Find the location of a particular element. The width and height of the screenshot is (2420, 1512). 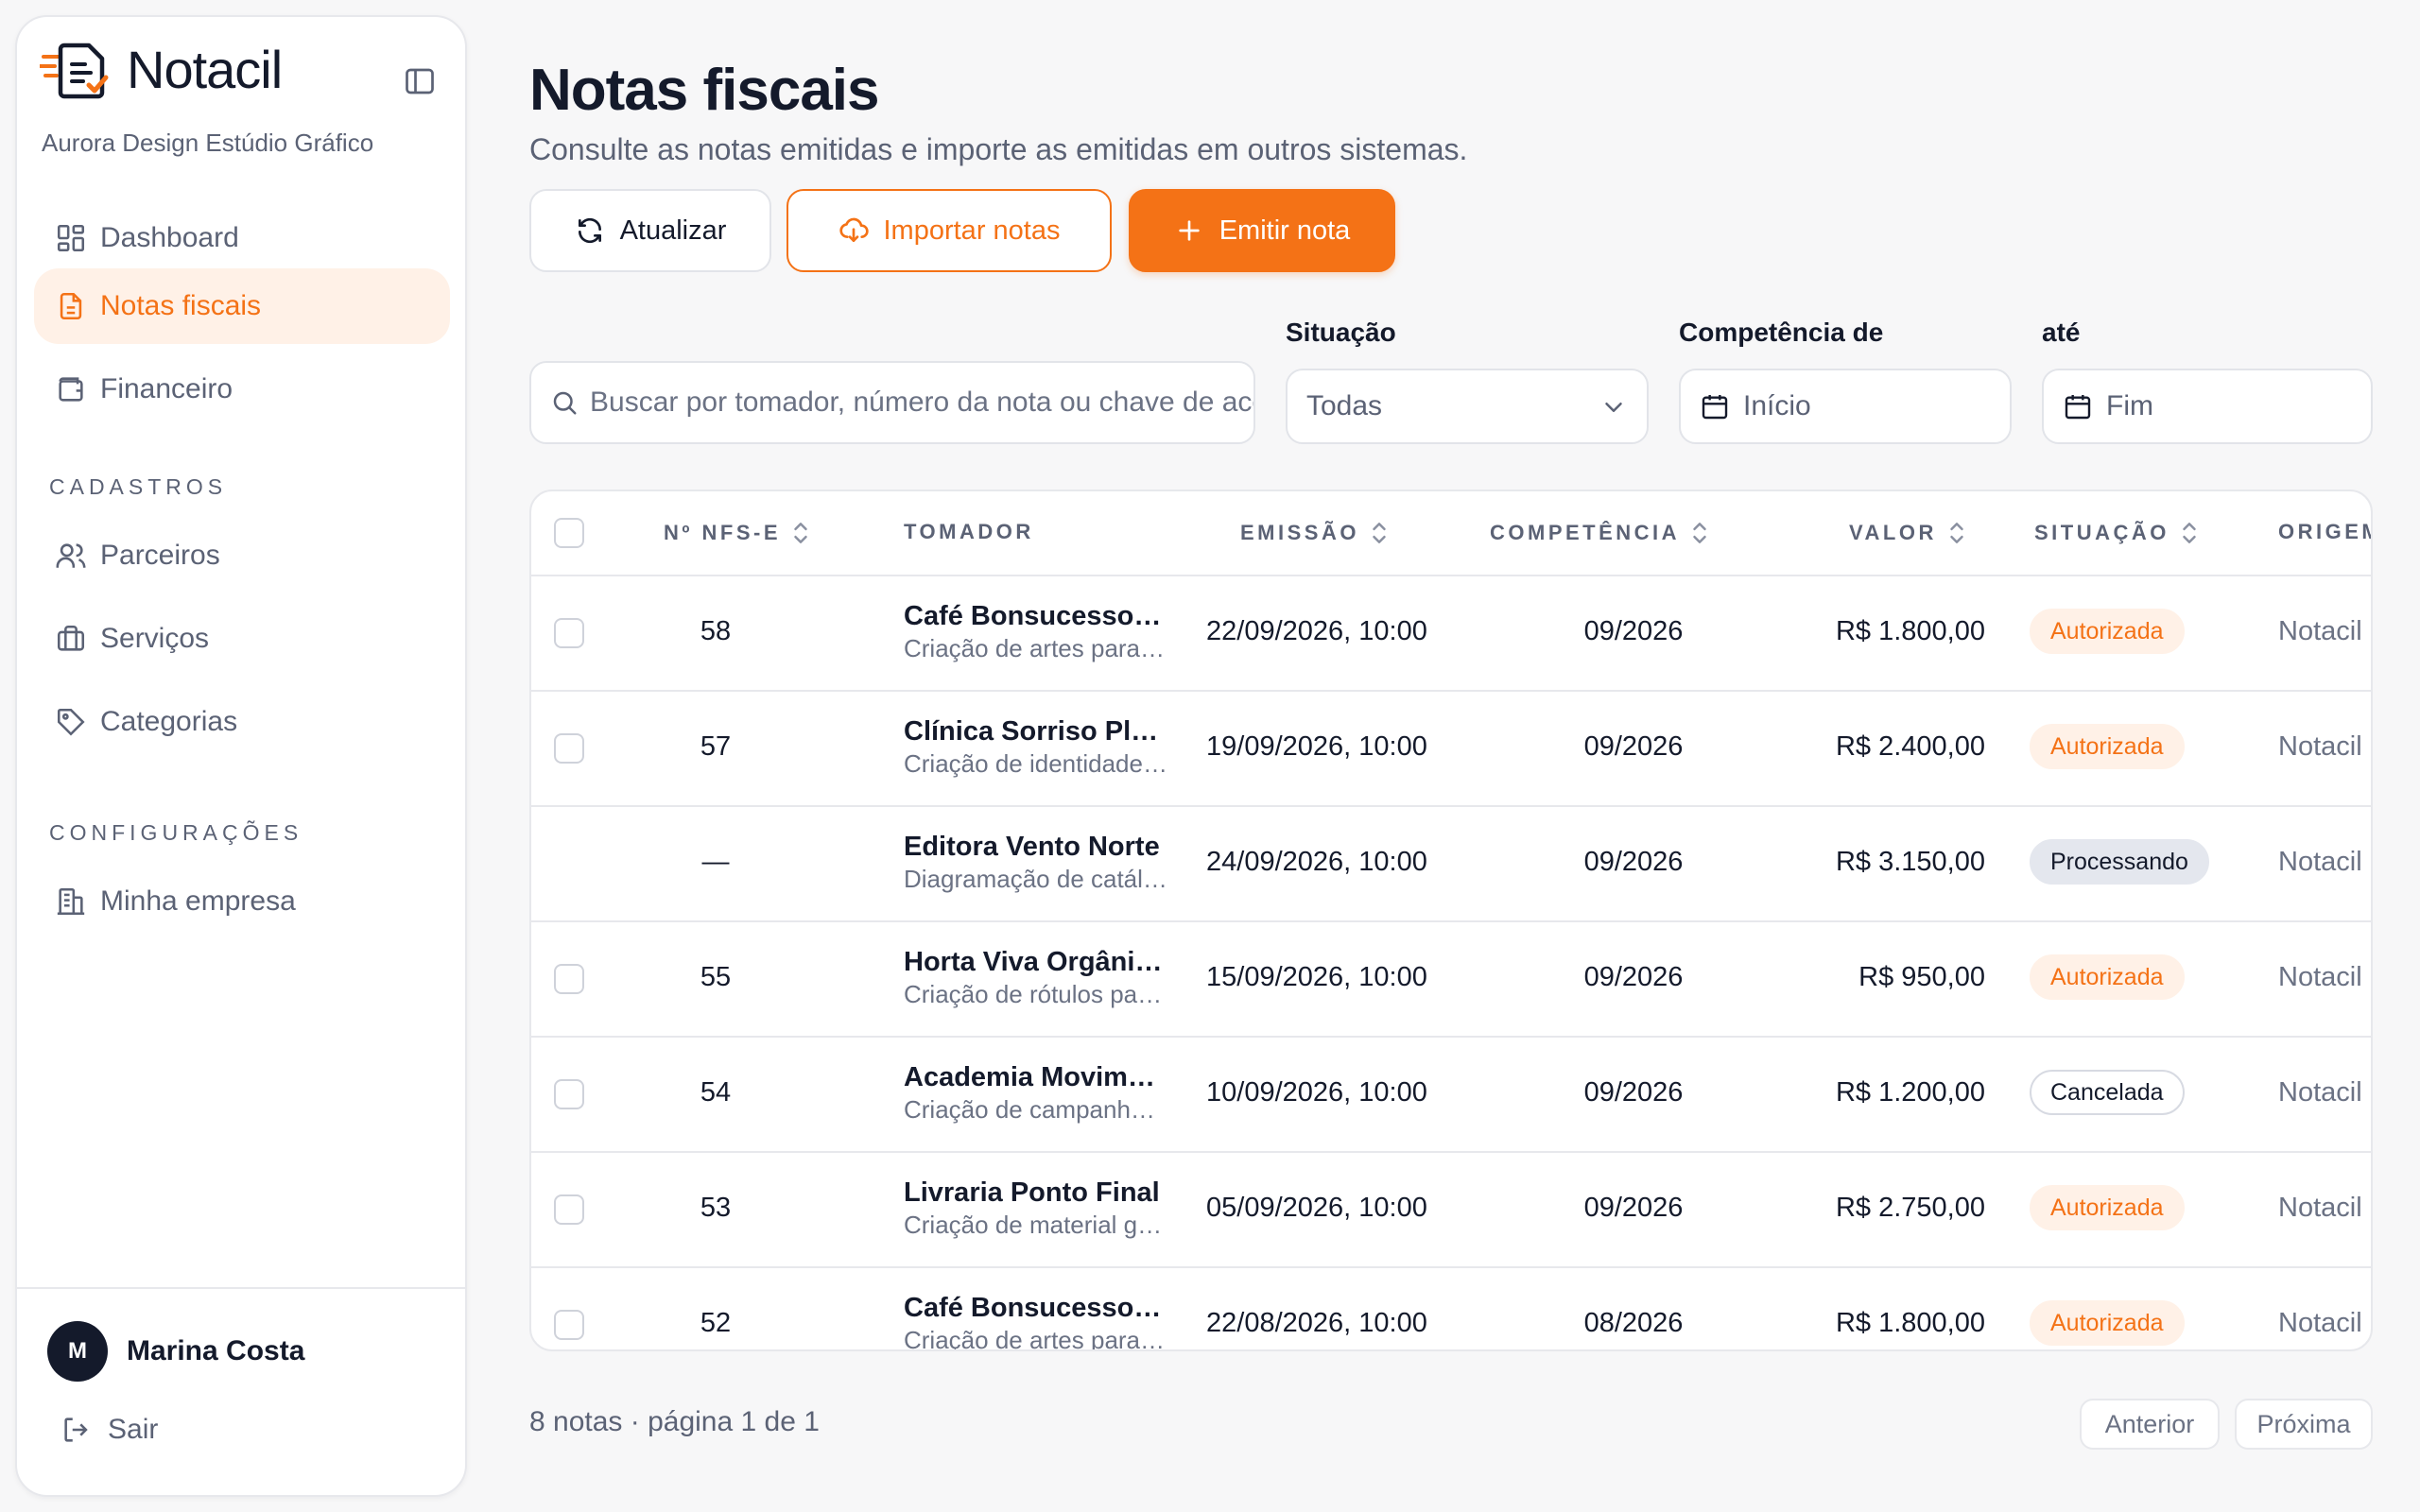

app-name: Notacil is located at coordinates (205, 69).